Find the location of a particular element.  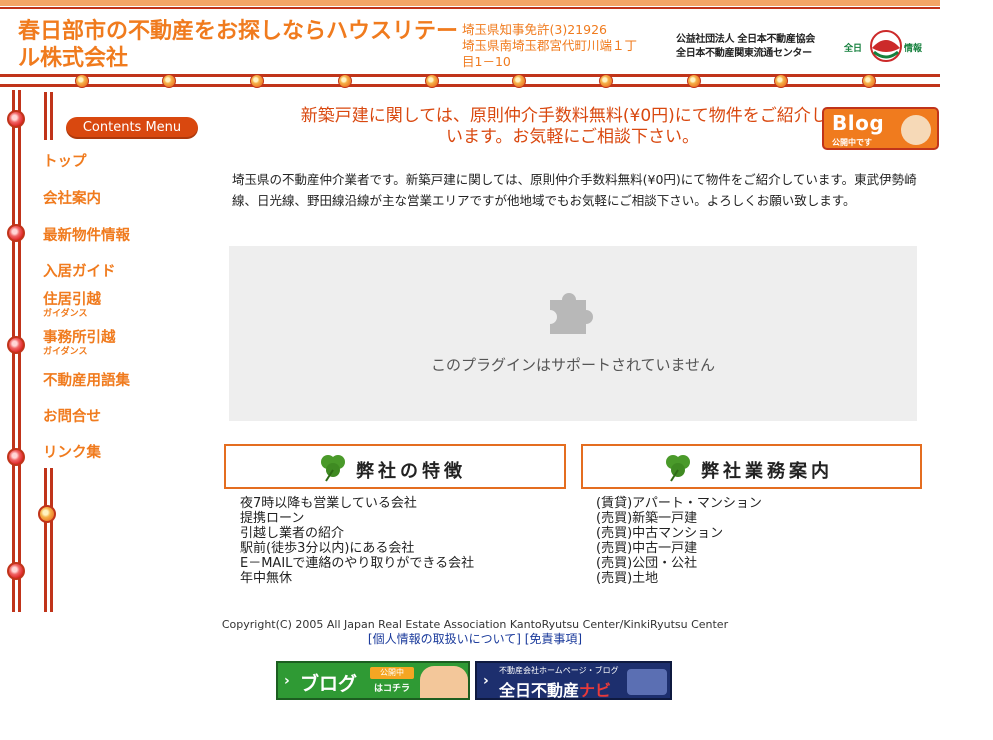

puzzle-icon is located at coordinates (571, 313).